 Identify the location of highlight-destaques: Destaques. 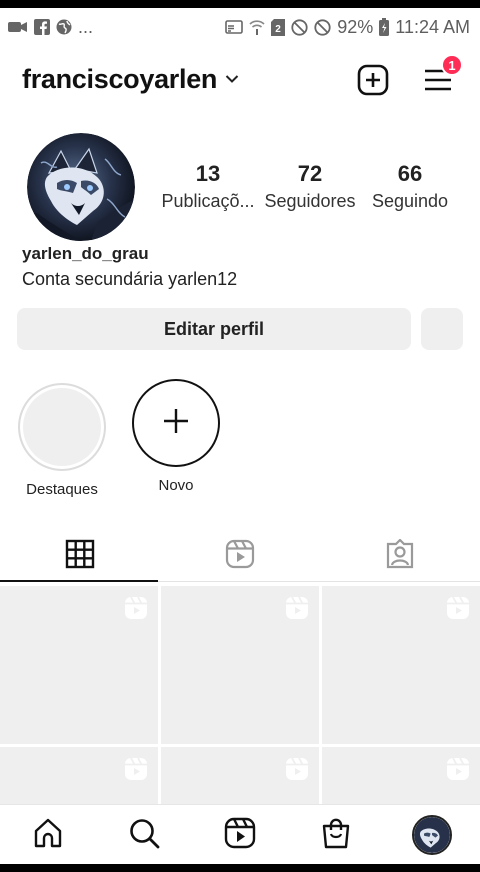
(62, 440).